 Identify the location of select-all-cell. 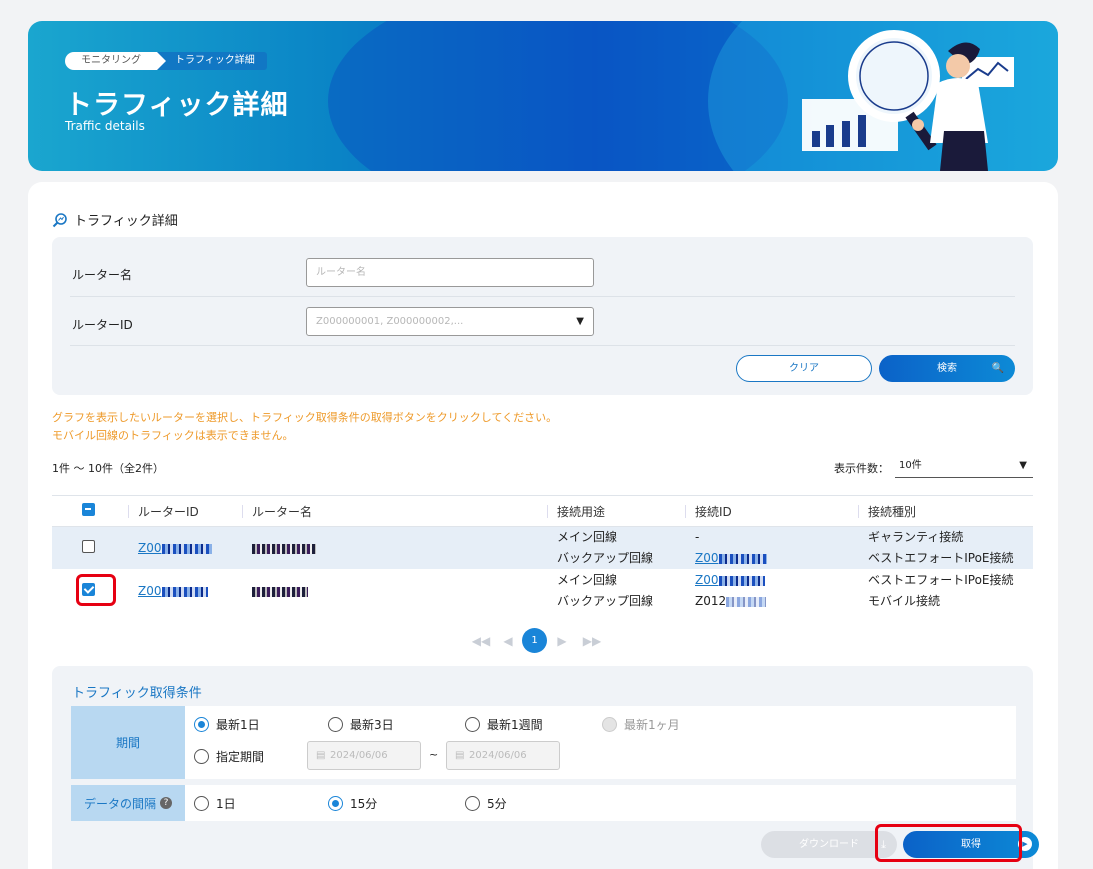
(90, 511).